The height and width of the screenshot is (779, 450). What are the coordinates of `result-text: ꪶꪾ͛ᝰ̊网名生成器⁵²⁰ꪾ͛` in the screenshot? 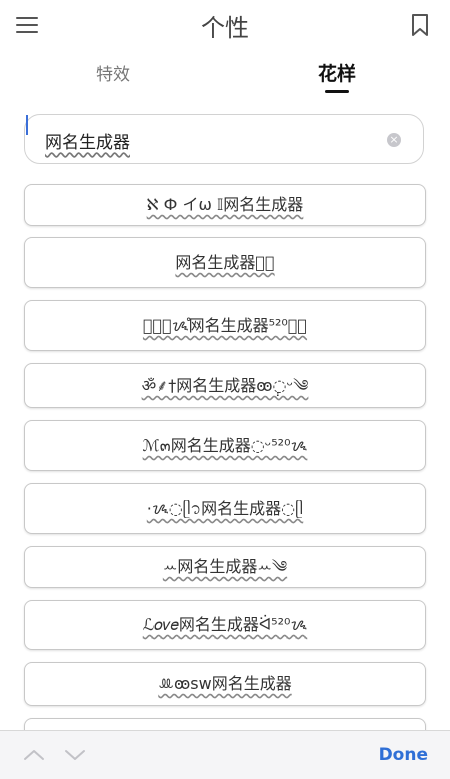 It's located at (225, 325).